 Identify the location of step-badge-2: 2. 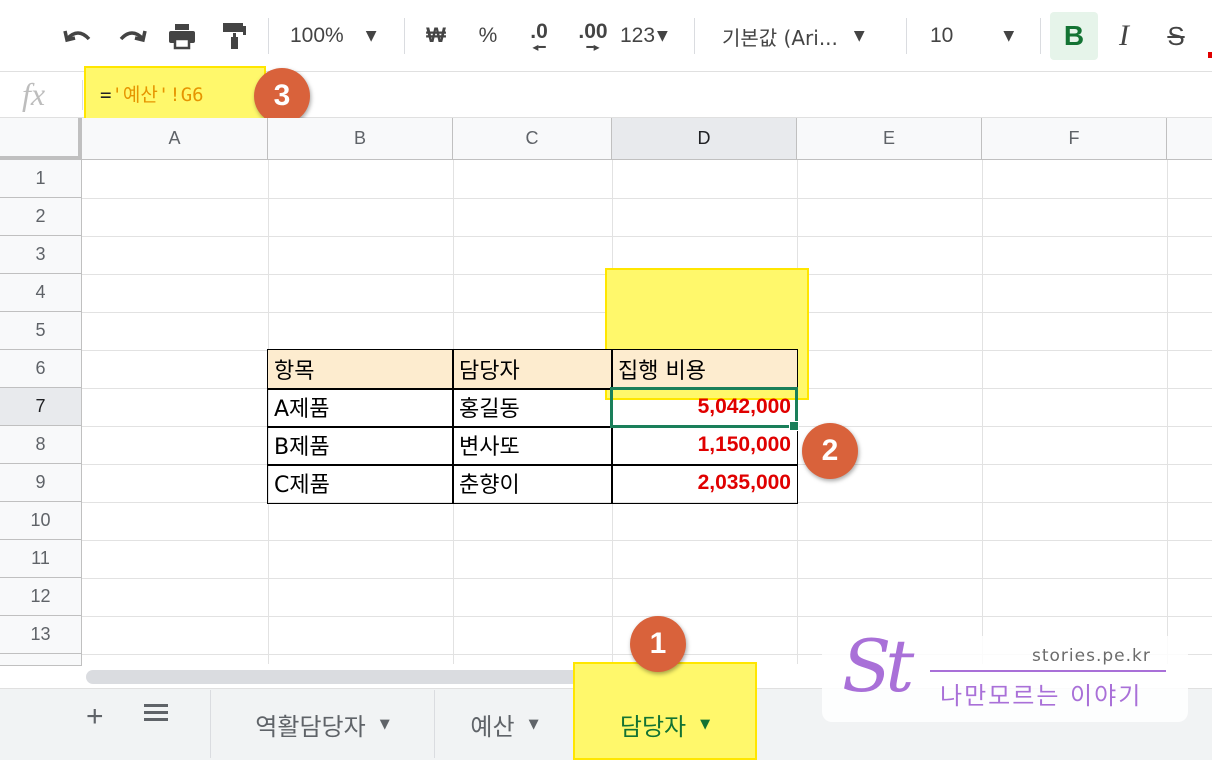
(830, 451).